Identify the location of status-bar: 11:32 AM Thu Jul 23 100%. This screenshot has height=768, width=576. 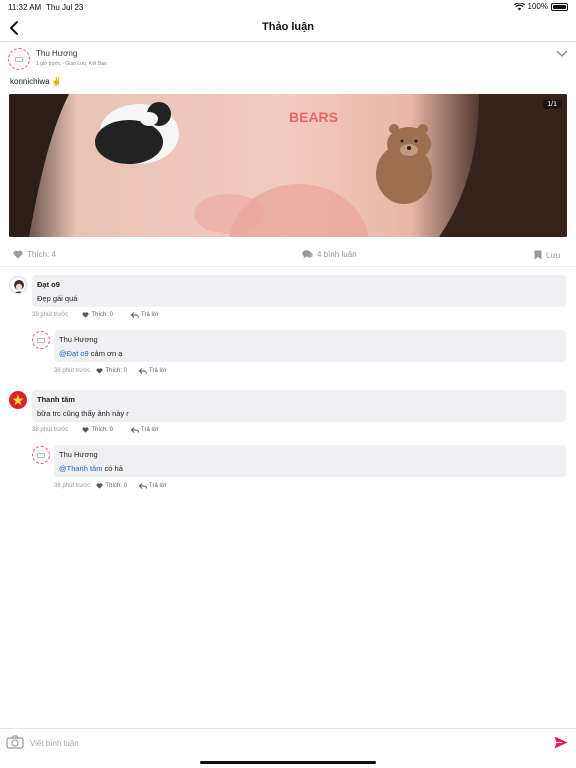
(288, 7).